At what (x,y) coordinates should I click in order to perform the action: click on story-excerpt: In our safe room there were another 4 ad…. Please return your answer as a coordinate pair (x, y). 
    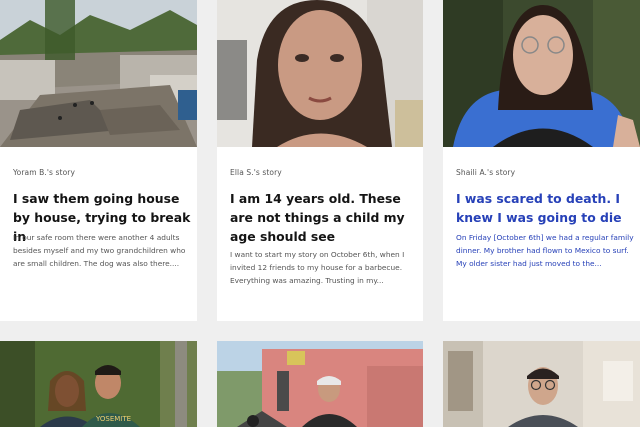
    Looking at the image, I should click on (99, 250).